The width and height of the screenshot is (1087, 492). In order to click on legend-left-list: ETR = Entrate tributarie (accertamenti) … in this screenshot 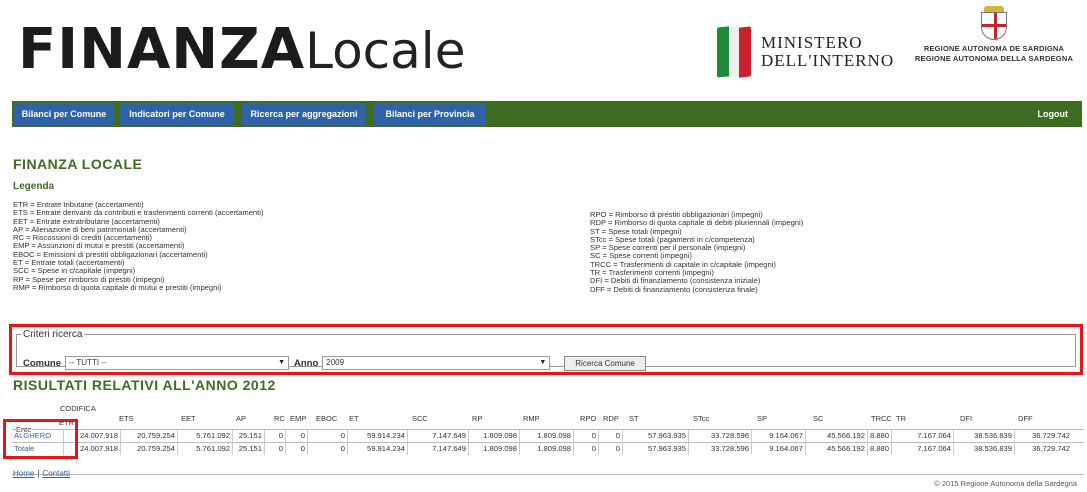, I will do `click(138, 246)`.